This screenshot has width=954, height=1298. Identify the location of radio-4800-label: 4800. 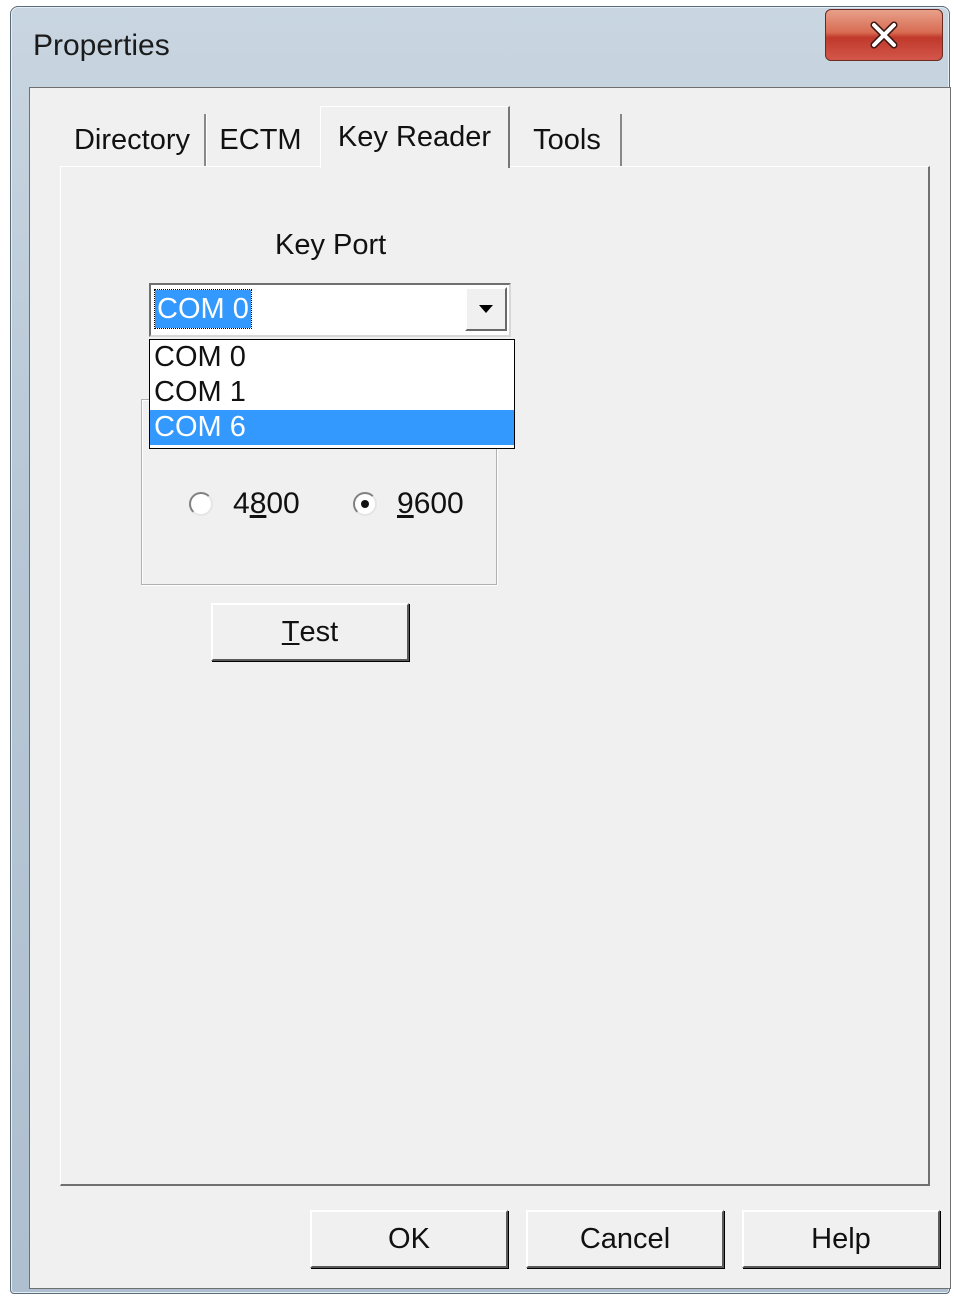
(266, 503).